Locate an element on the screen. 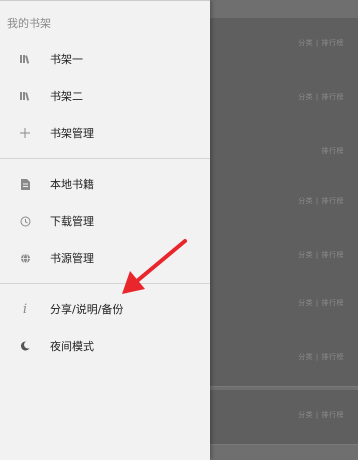 The width and height of the screenshot is (358, 460). moon-icon is located at coordinates (25, 346).